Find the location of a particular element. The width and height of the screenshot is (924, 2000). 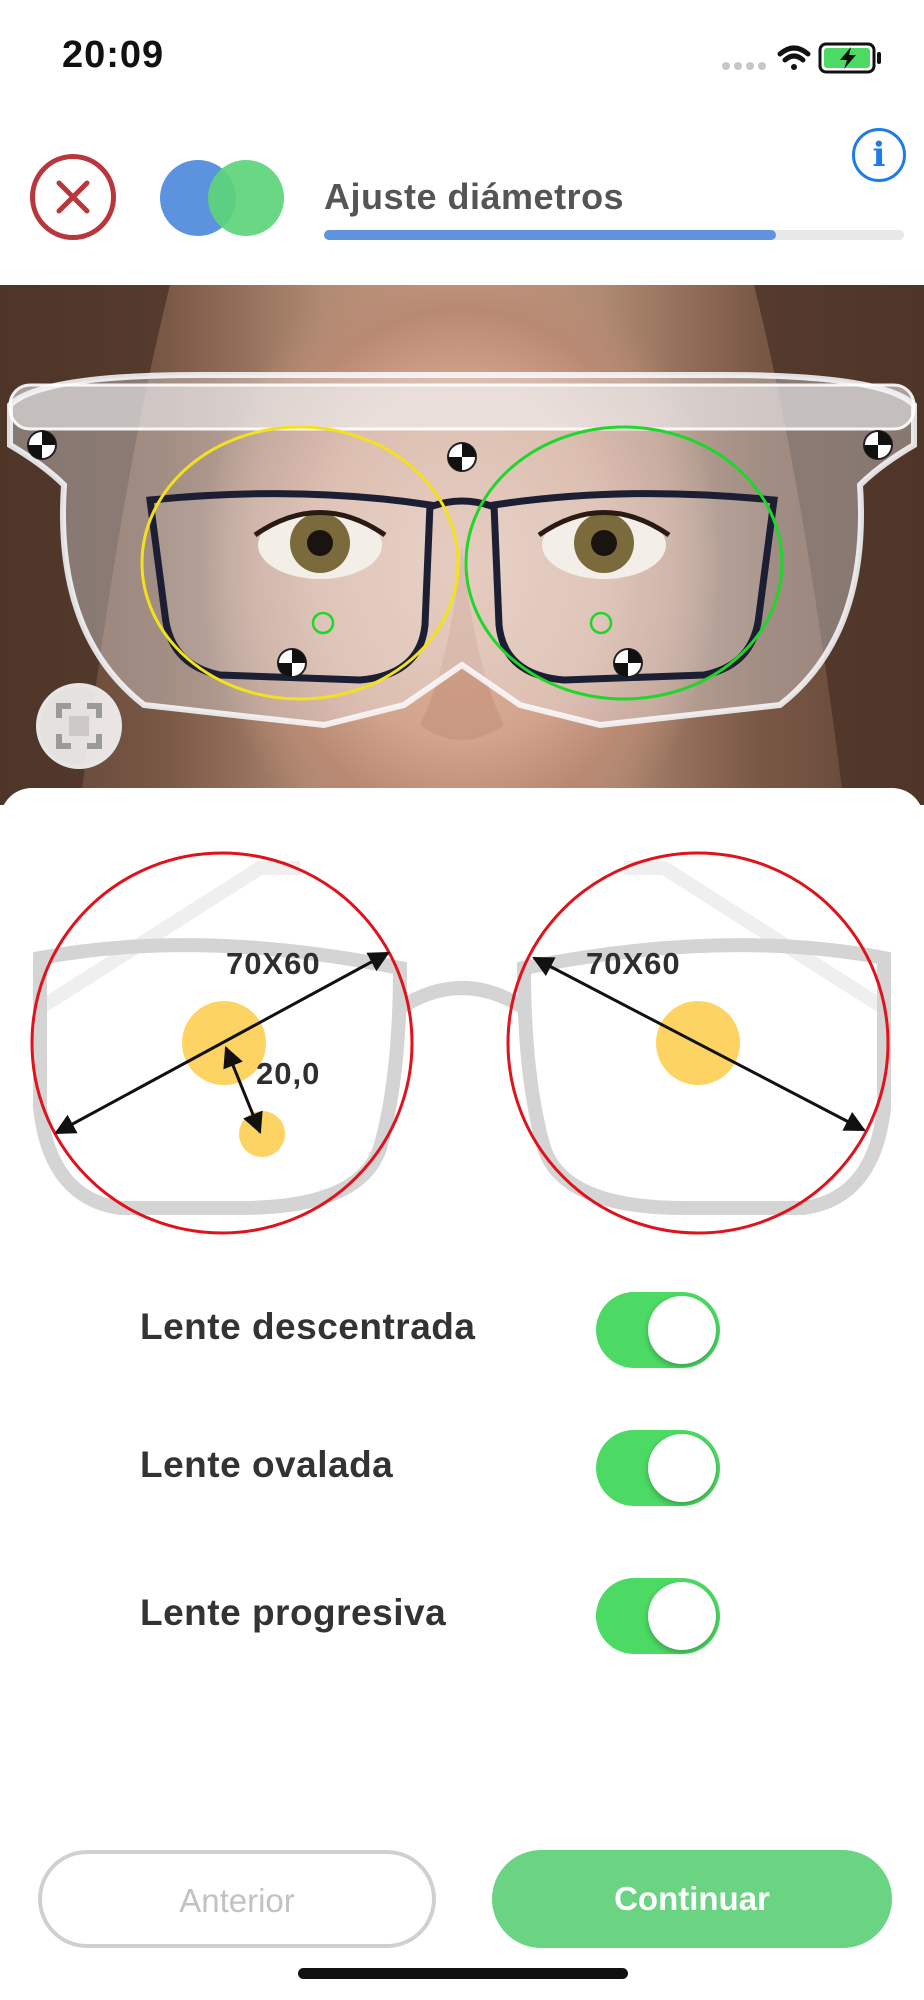

expand-icon is located at coordinates (79, 726).